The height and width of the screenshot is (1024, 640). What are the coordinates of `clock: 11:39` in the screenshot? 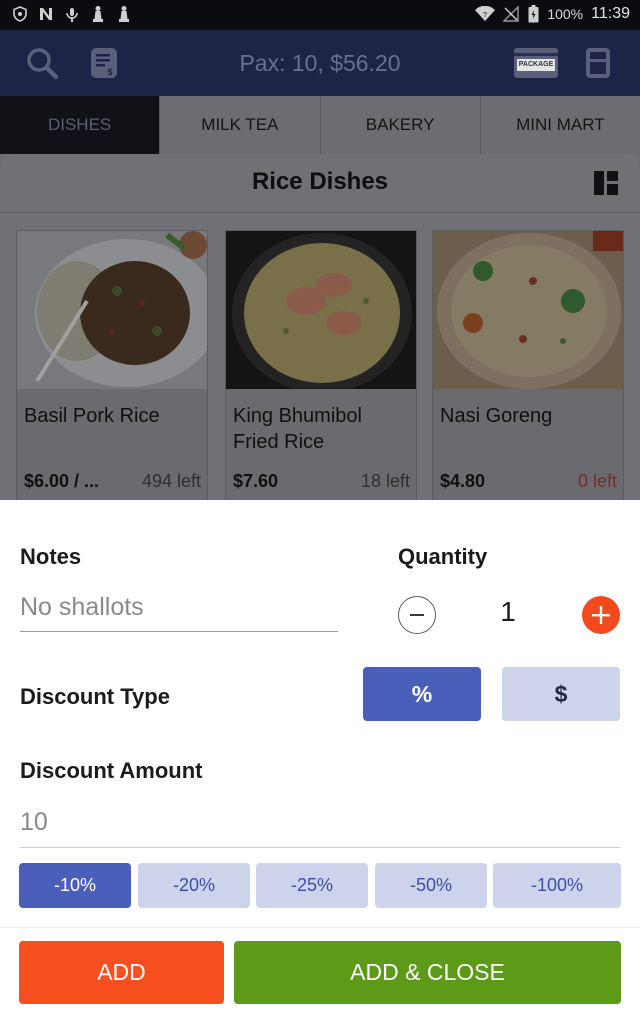 It's located at (610, 13).